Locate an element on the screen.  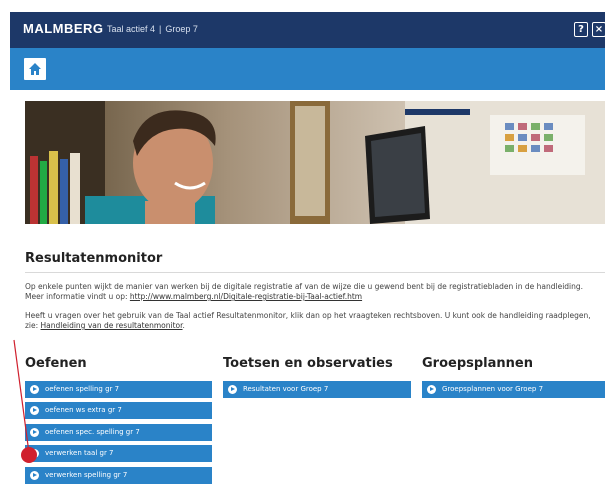
pointer-line is located at coordinates (21, 396).